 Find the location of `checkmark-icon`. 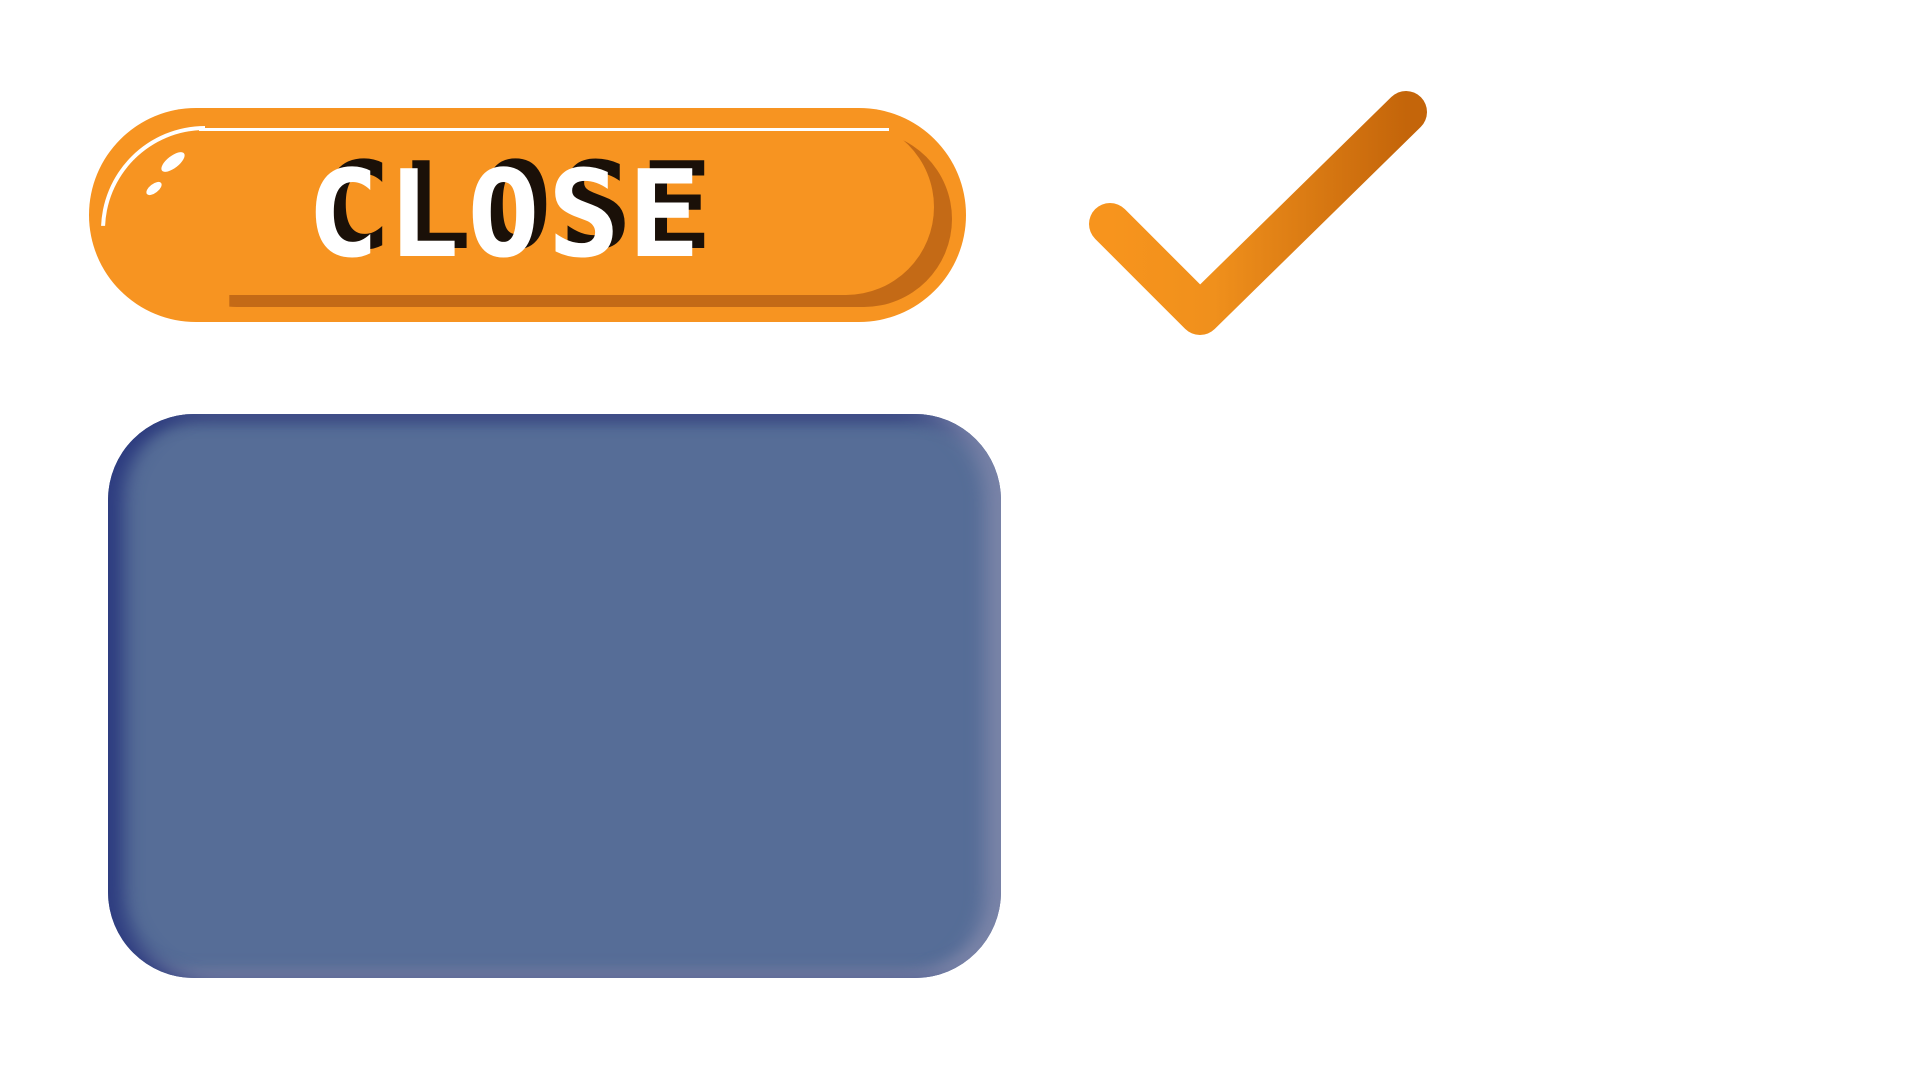

checkmark-icon is located at coordinates (1260, 219).